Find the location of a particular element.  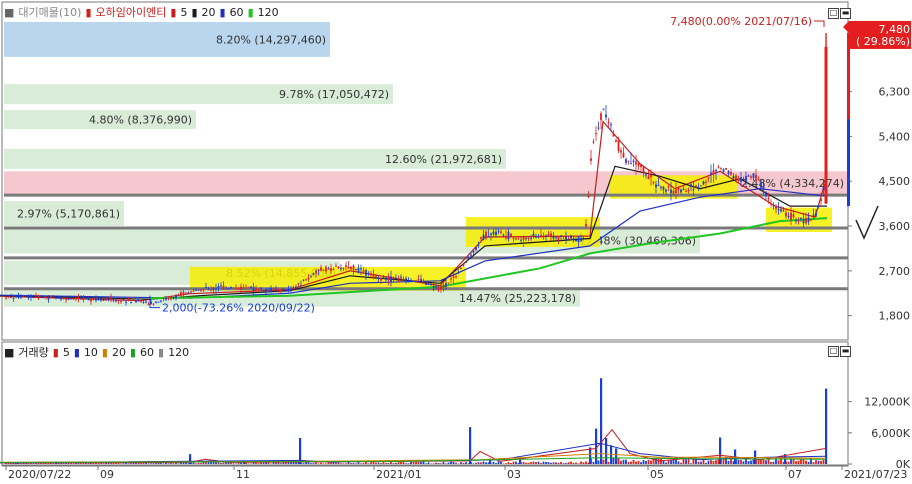

restore-icon: □ is located at coordinates (833, 13).